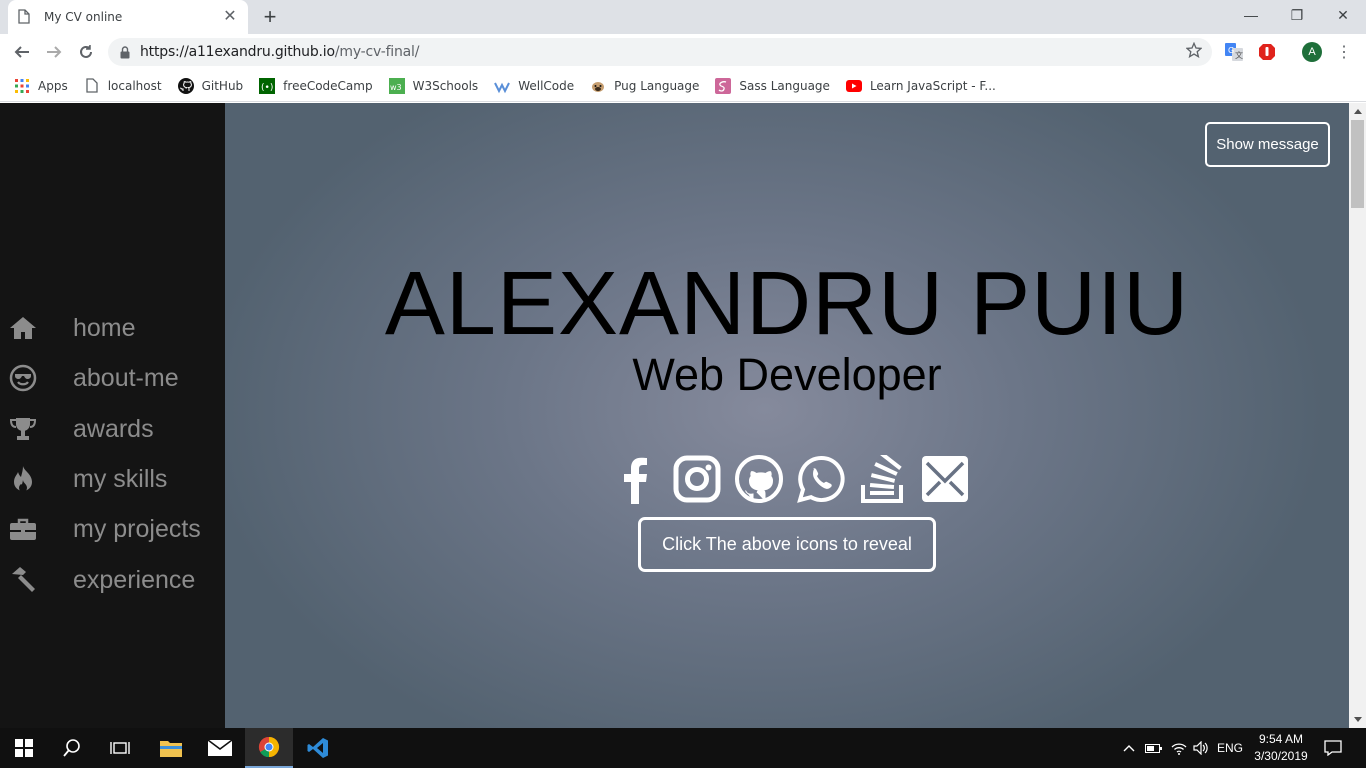 The width and height of the screenshot is (1366, 768). What do you see at coordinates (723, 85) in the screenshot?
I see `sass-icon` at bounding box center [723, 85].